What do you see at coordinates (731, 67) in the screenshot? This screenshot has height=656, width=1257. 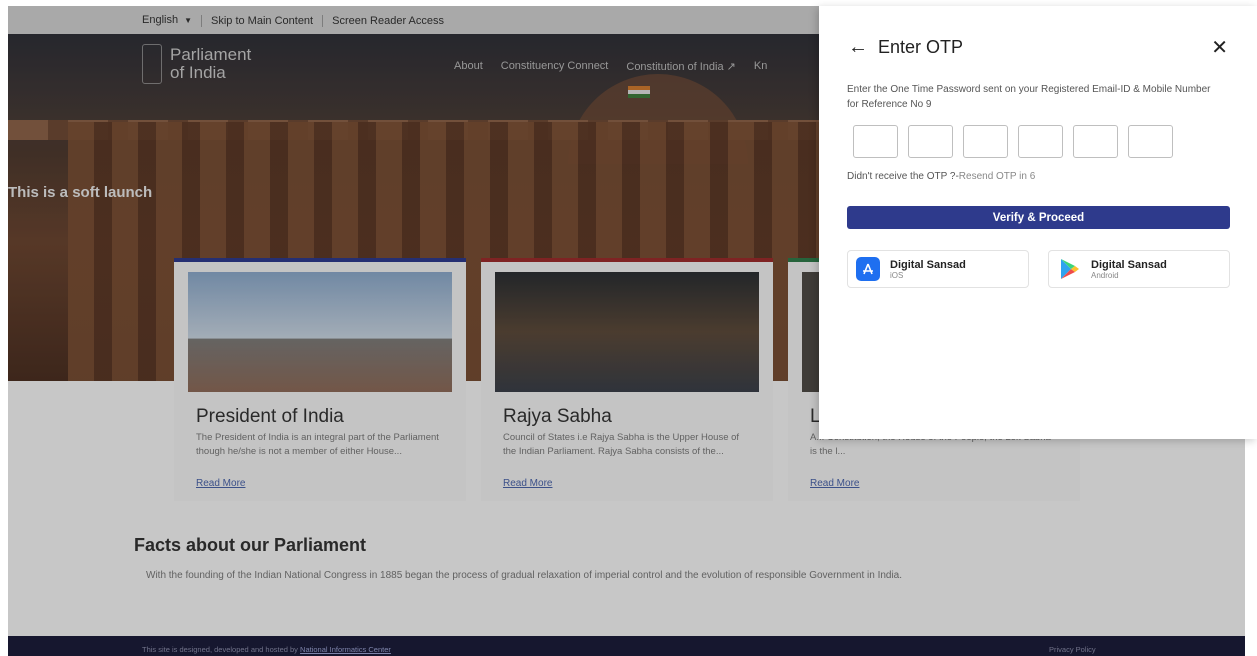 I see `external-link-icon: ↗` at bounding box center [731, 67].